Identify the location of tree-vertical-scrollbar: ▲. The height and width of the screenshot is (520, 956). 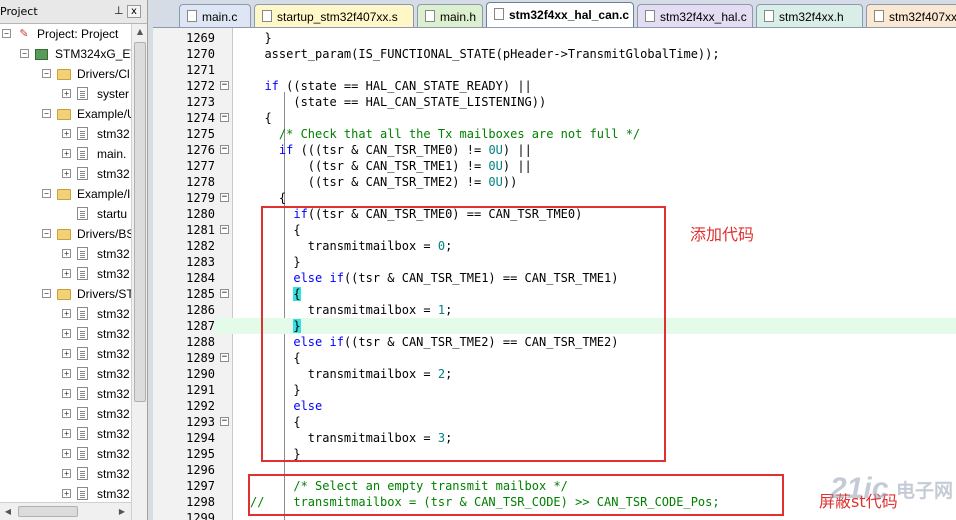
(139, 272).